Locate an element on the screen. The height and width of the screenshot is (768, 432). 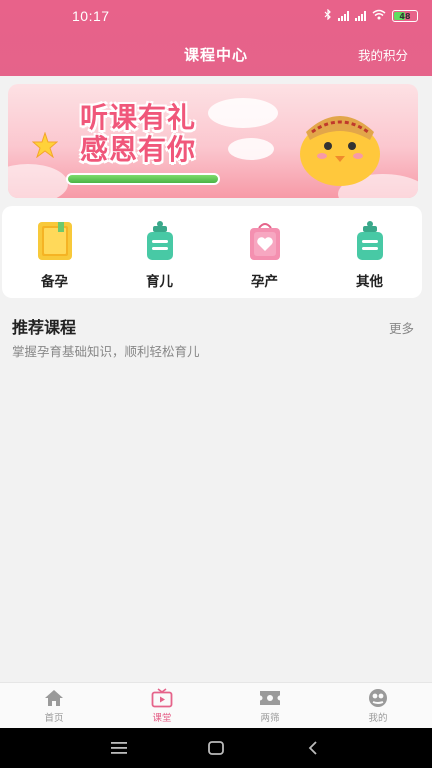
category-item-other: 其他 is located at coordinates (369, 252).